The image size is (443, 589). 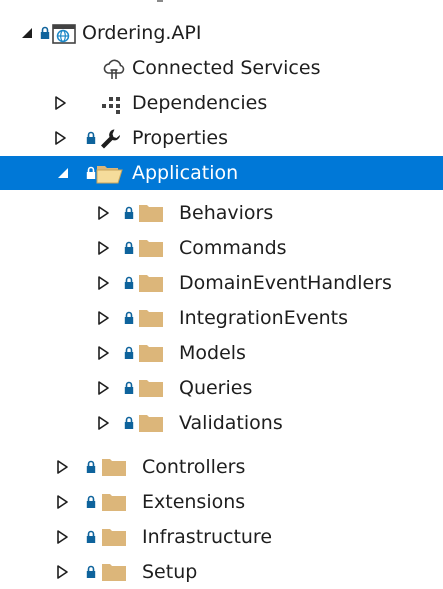 I want to click on folder-open-icon, so click(x=109, y=175).